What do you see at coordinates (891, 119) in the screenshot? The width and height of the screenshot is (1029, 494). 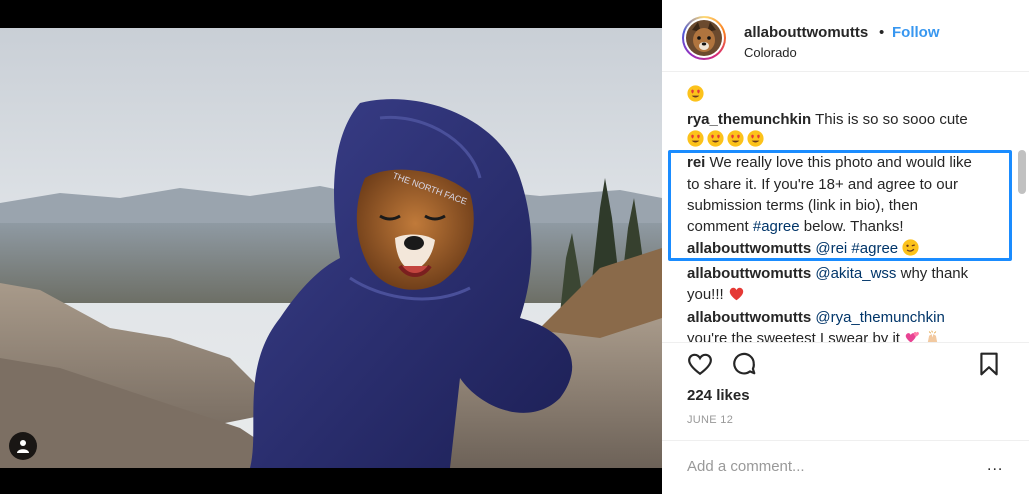 I see `comment-text: This is so so sooo cute` at bounding box center [891, 119].